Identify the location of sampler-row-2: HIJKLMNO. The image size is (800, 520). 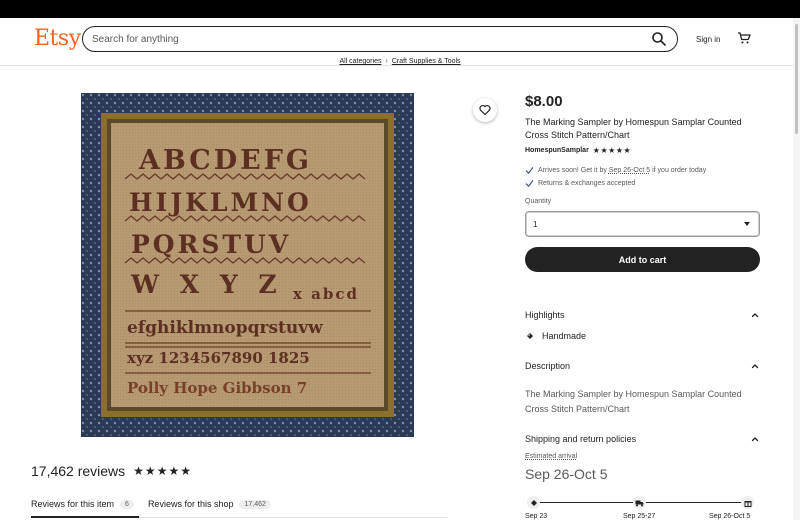
(220, 202).